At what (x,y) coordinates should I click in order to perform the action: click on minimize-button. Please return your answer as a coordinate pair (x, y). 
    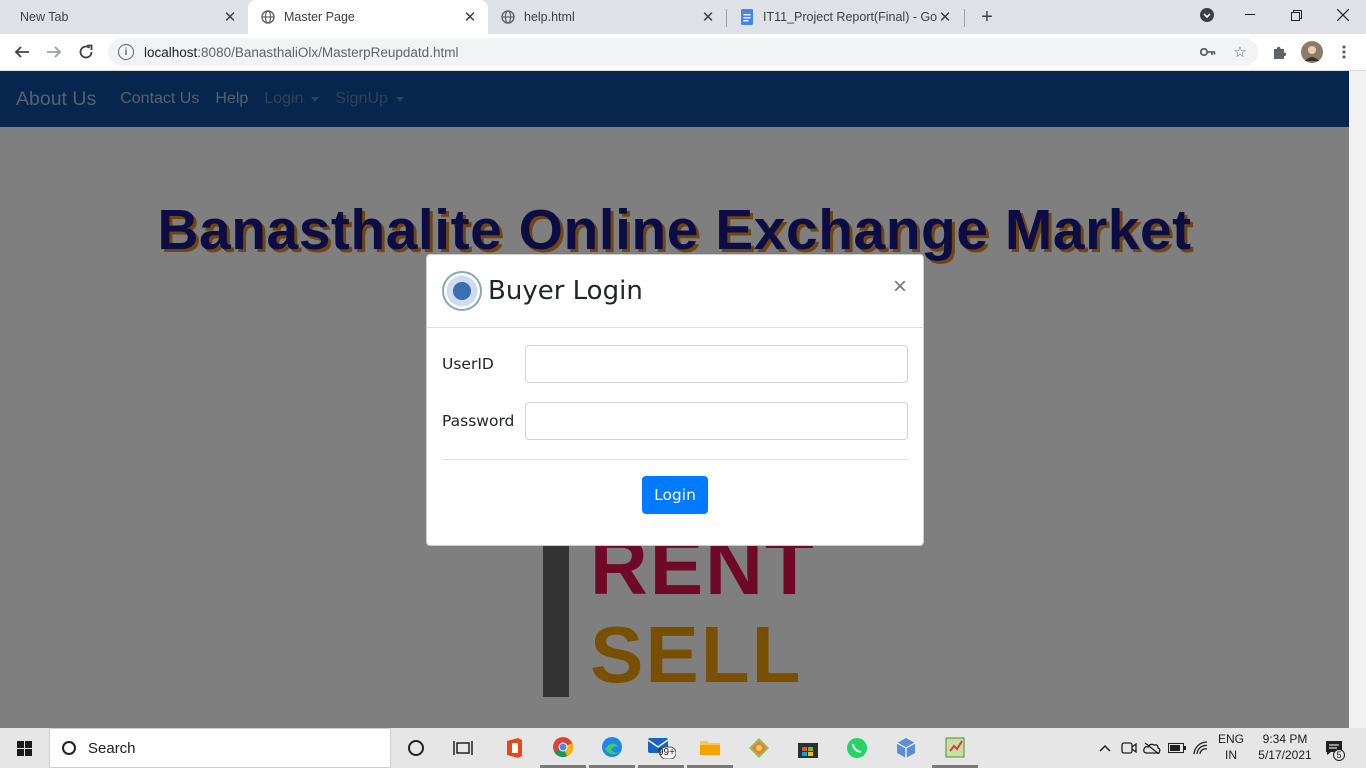
    Looking at the image, I should click on (1250, 15).